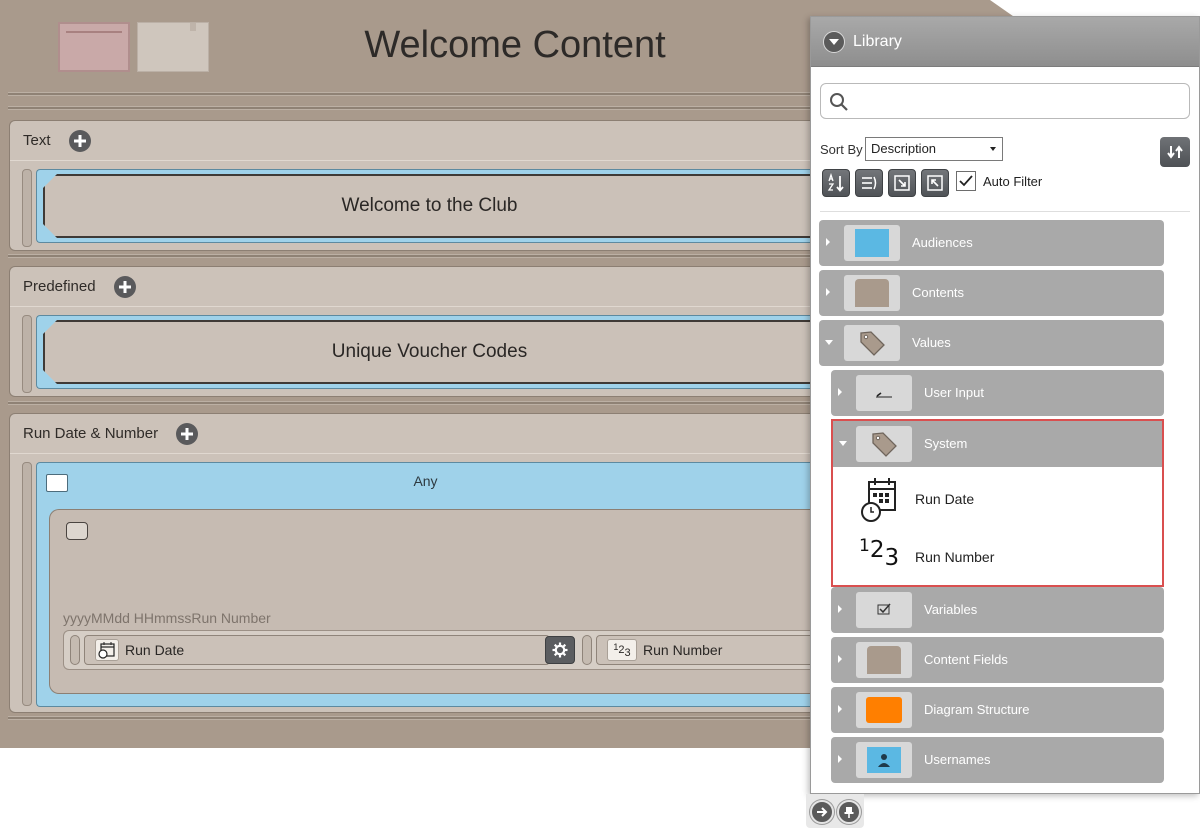  I want to click on system-group-highlight: System Run Date 123 Run Number, so click(997, 503).